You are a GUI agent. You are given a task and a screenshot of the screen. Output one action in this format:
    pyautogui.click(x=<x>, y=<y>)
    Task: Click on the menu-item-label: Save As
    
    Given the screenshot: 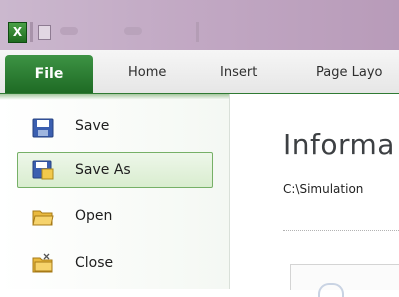 What is the action you would take?
    pyautogui.click(x=103, y=170)
    